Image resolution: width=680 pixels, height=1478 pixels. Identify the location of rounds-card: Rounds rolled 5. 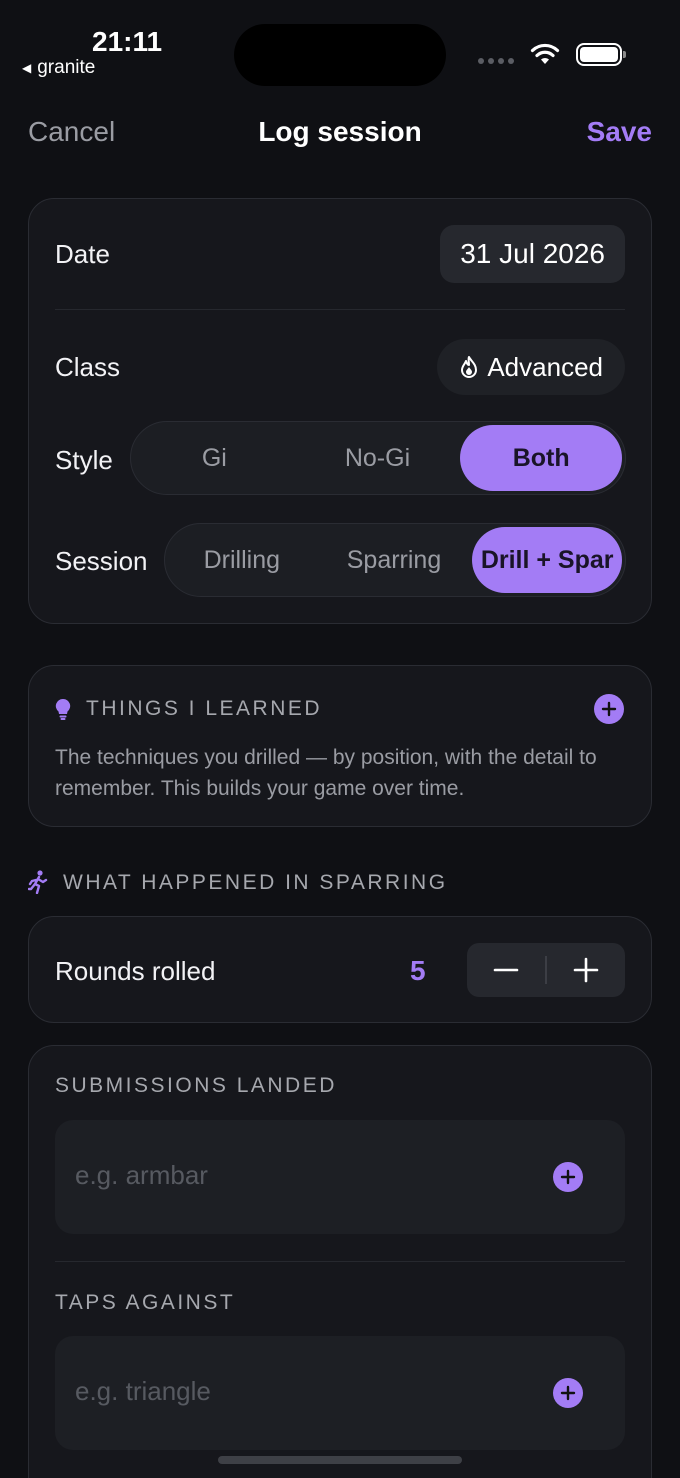
(340, 969).